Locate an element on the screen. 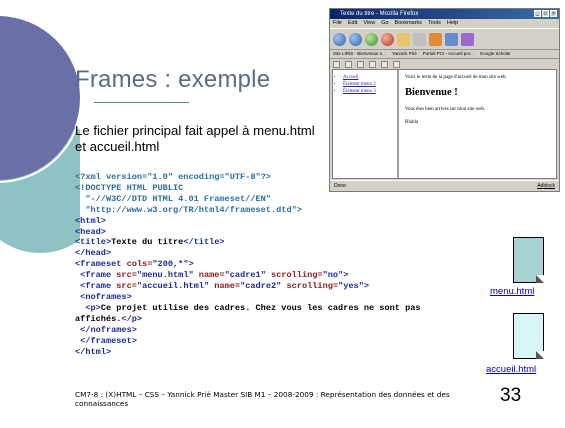 This screenshot has width=565, height=428. home-icon is located at coordinates (403, 39).